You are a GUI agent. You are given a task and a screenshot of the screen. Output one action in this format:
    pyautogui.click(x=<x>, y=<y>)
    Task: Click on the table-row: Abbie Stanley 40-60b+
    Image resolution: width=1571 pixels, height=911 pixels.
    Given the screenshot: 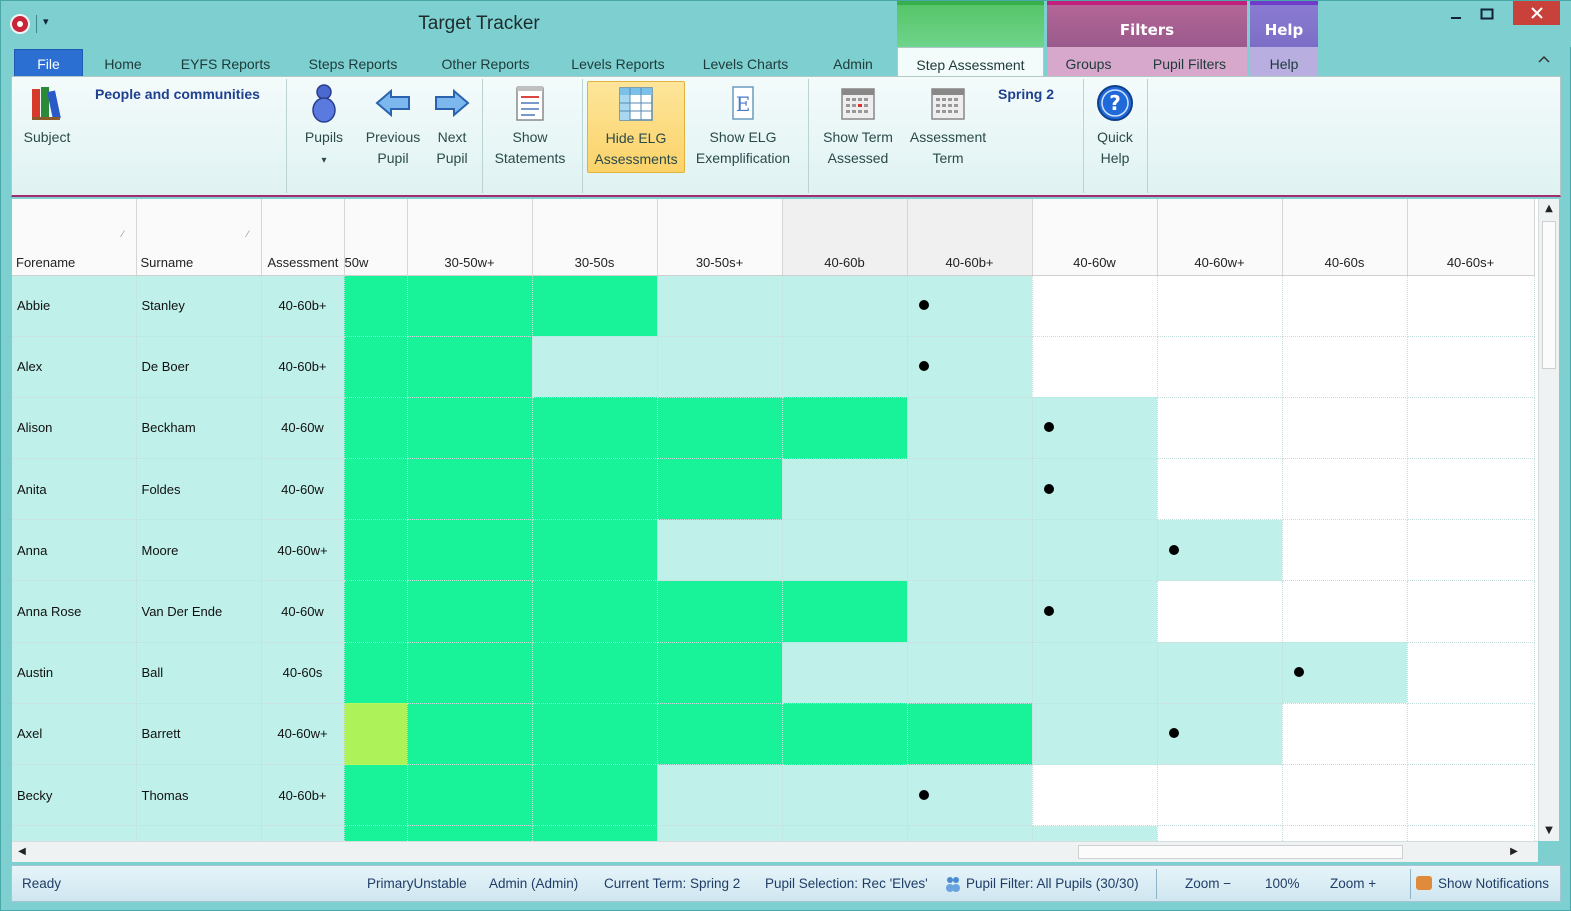 What is the action you would take?
    pyautogui.click(x=773, y=306)
    